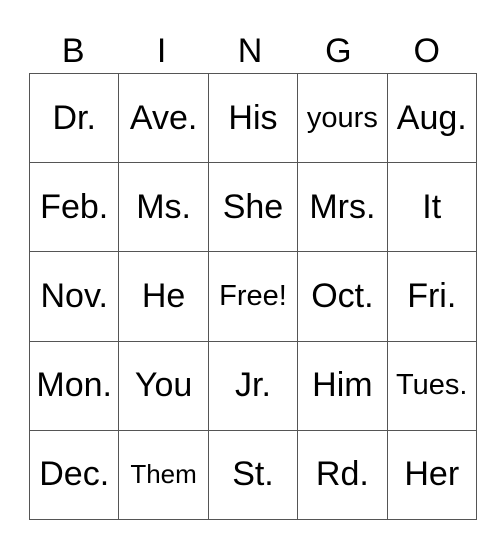 This screenshot has width=500, height=544. Describe the element at coordinates (163, 207) in the screenshot. I see `bingo-cell: Ms.` at that location.